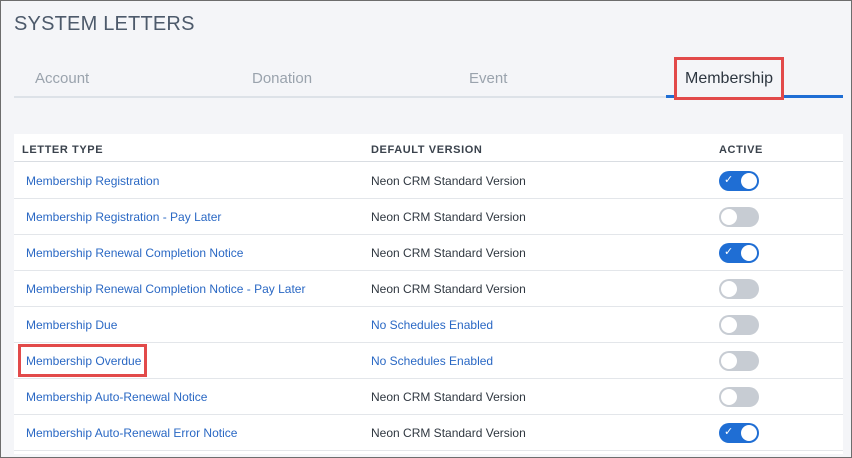 Image resolution: width=852 pixels, height=458 pixels. Describe the element at coordinates (131, 433) in the screenshot. I see `letter-type-link: Membership Auto-Renewal Error Notice` at that location.